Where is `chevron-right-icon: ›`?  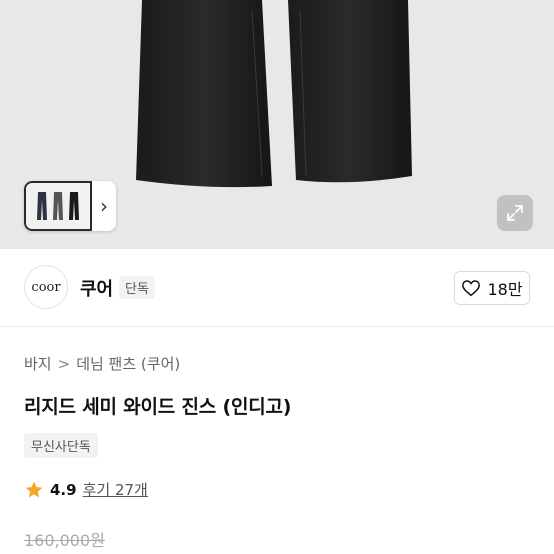
chevron-right-icon: › is located at coordinates (104, 206).